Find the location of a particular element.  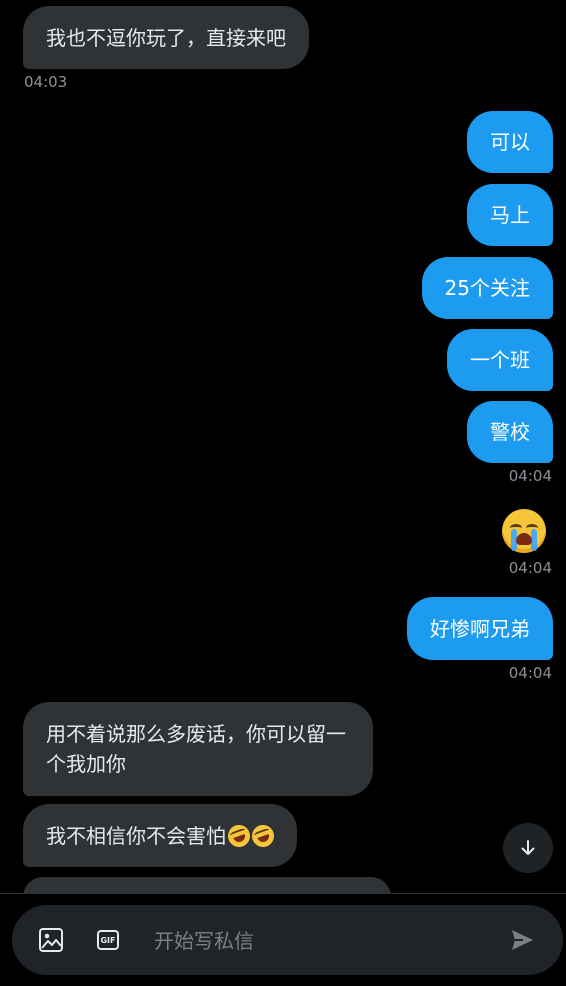

loudly-crying-emoji-icon is located at coordinates (524, 531).